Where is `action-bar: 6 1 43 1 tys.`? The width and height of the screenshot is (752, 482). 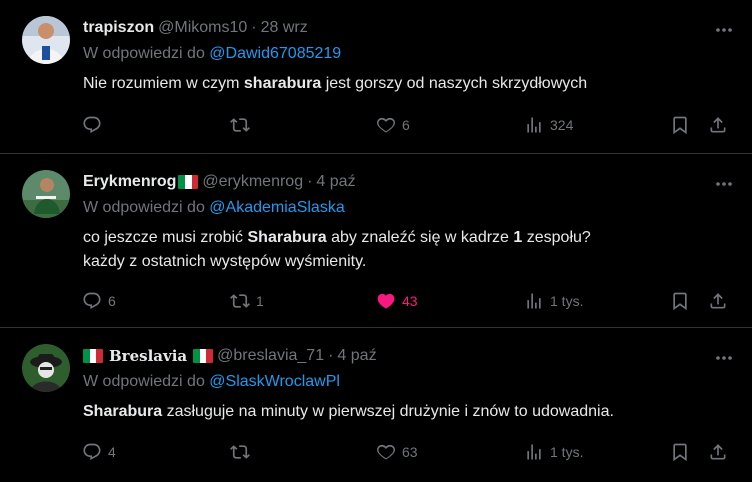 action-bar: 6 1 43 1 tys. is located at coordinates (406, 301).